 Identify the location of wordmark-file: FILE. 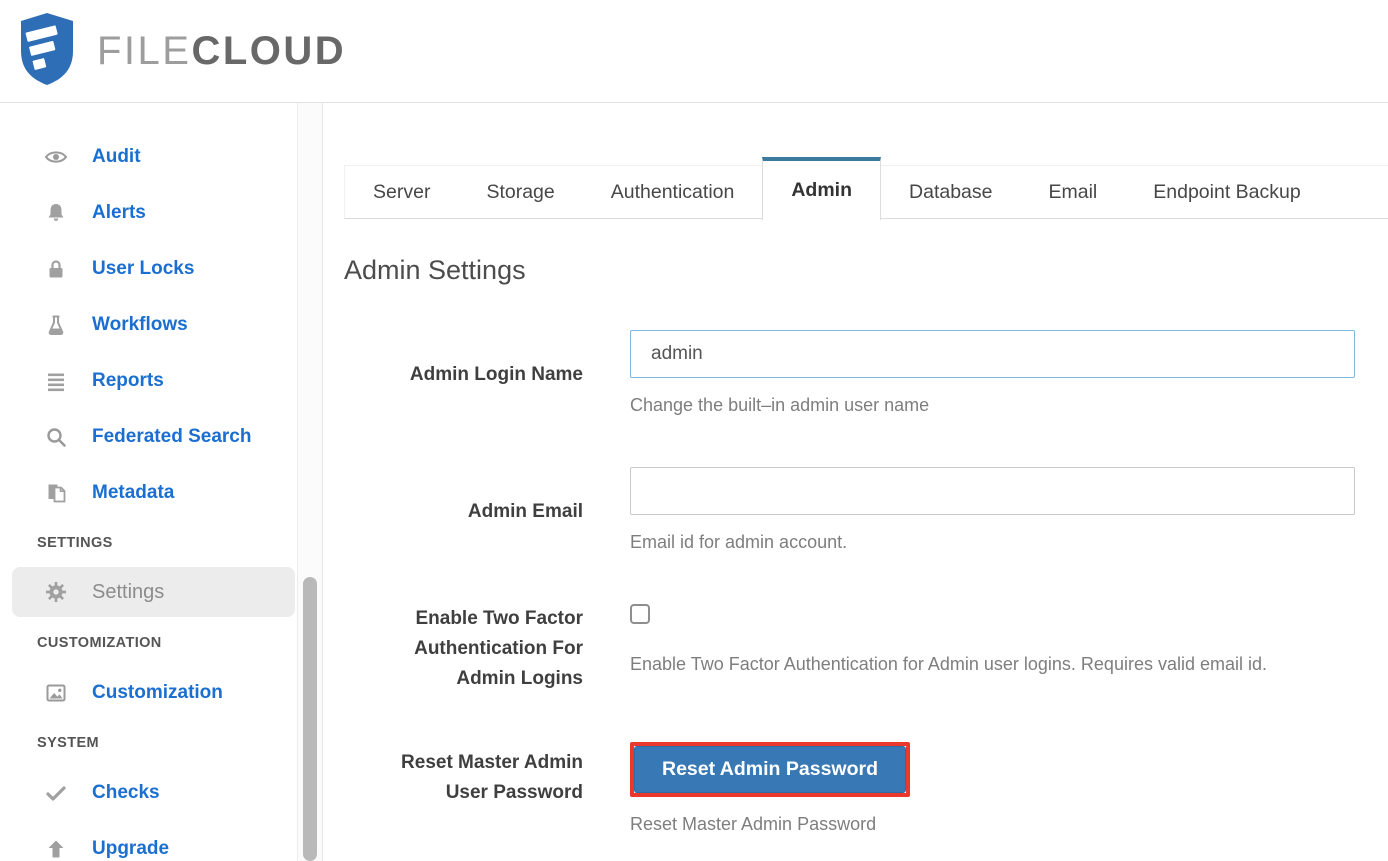
(144, 50).